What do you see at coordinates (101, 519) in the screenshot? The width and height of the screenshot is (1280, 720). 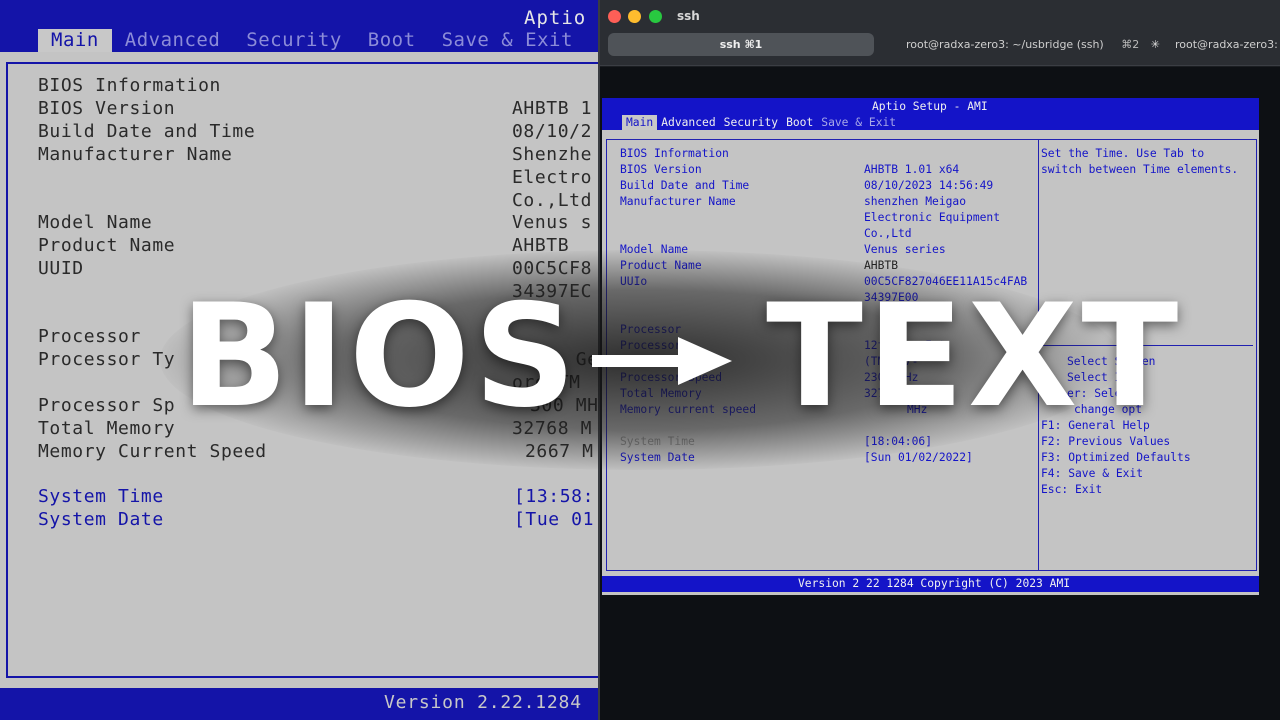 I see `system-date-label: System Date` at bounding box center [101, 519].